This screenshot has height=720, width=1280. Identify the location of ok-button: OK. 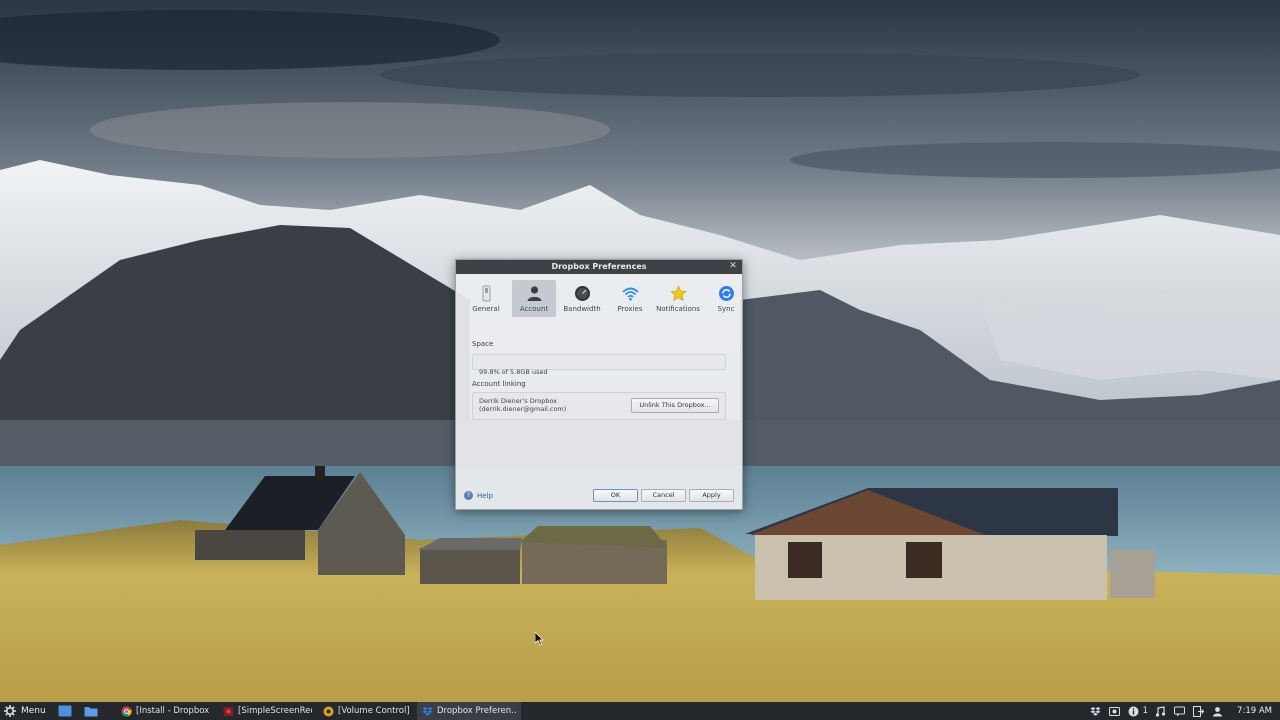
(615, 495).